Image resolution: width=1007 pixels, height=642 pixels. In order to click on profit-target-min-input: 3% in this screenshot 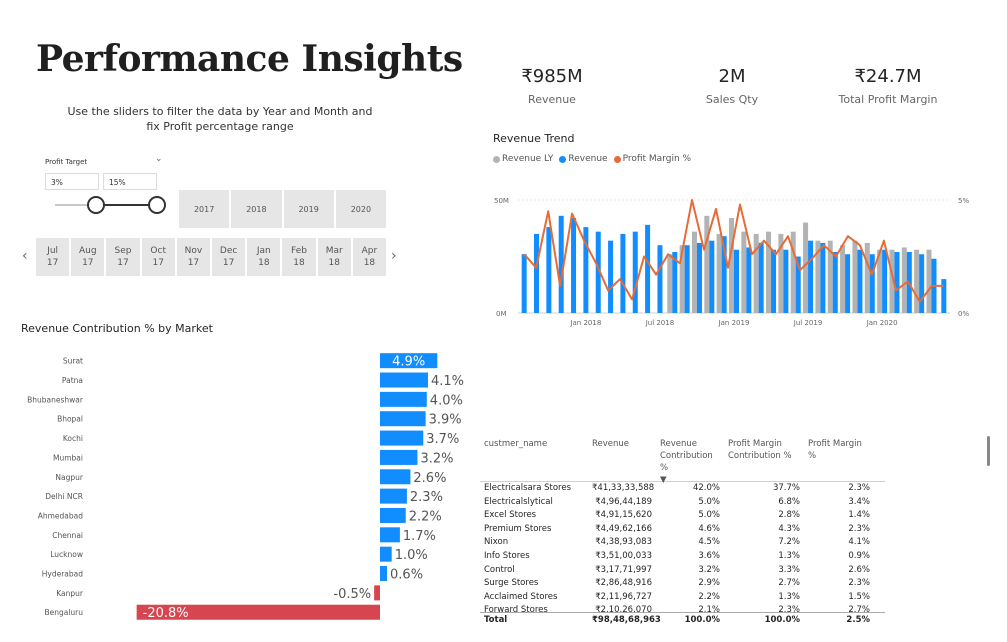, I will do `click(72, 181)`.